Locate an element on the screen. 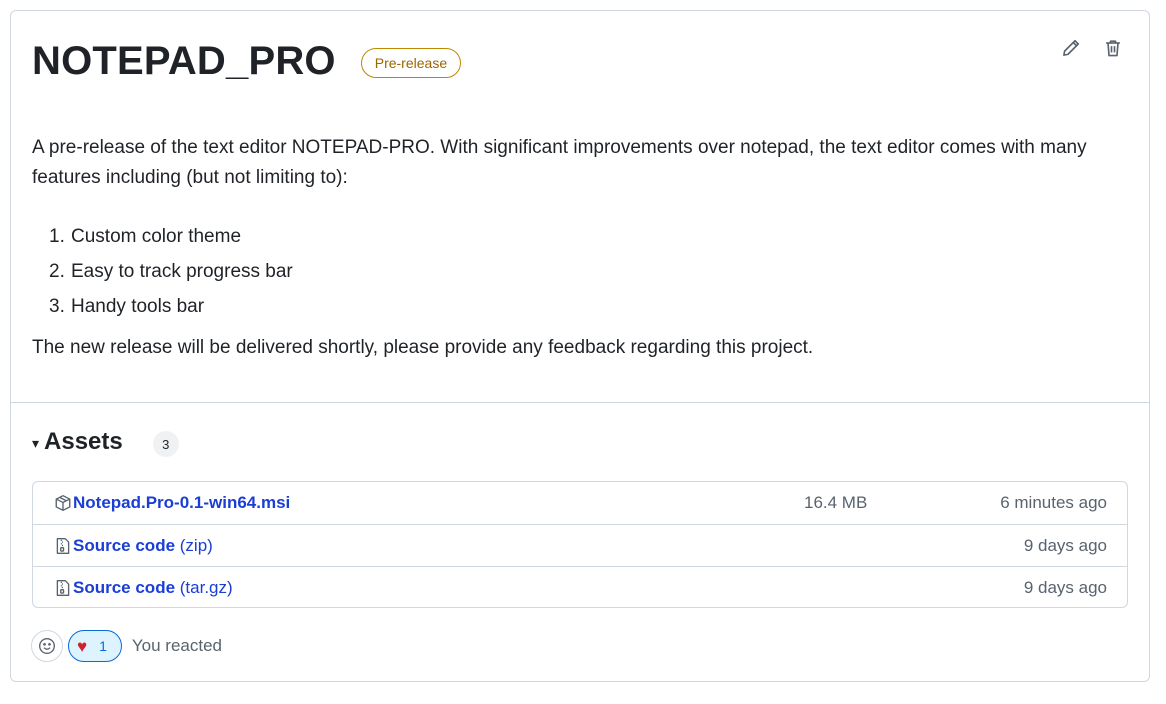 The width and height of the screenshot is (1166, 704). assets-toggle: ▾ Assets 3 is located at coordinates (105, 442).